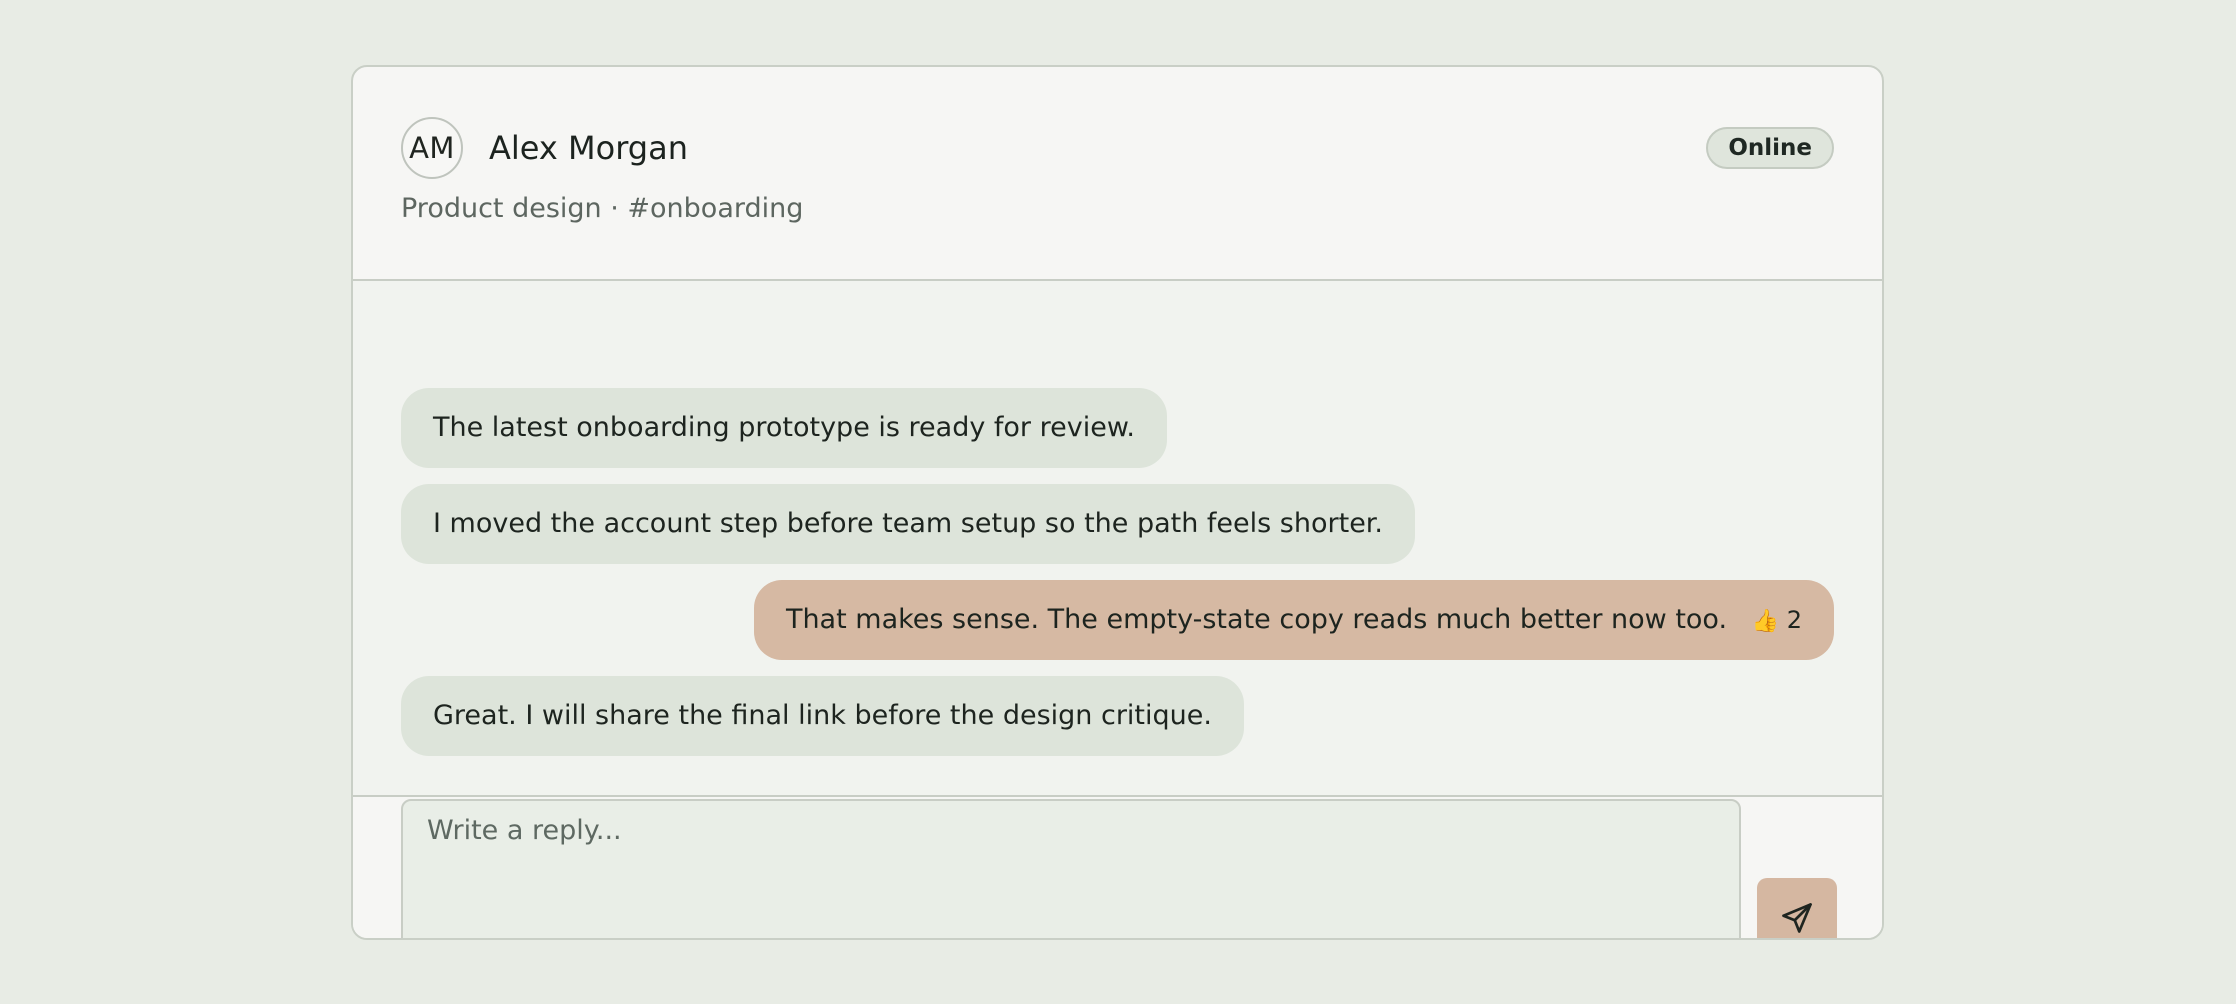 The width and height of the screenshot is (2236, 1004). Describe the element at coordinates (602, 208) in the screenshot. I see `contact-meta: Product design · #onboarding` at that location.